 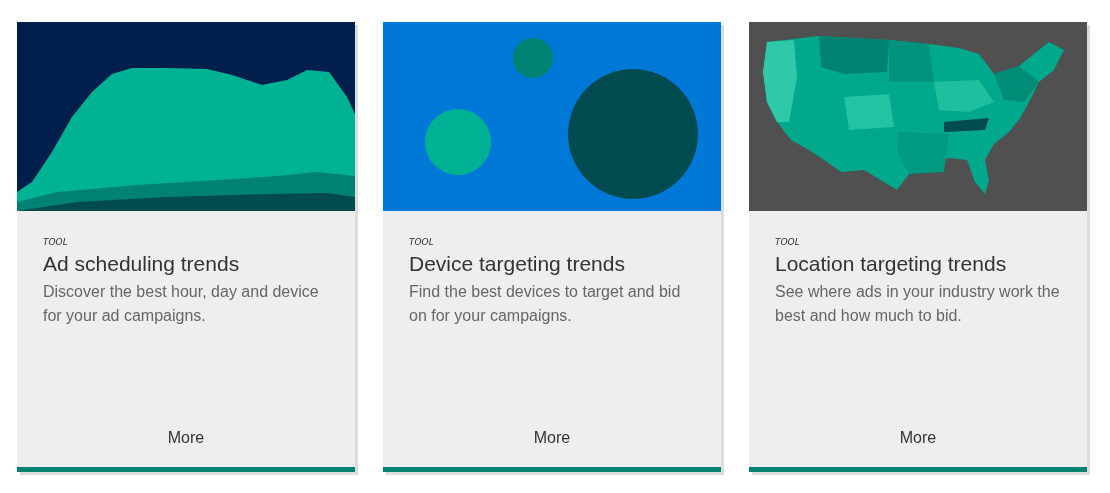 I want to click on card-description: See where ads in your industry work the best and how much to bid., so click(x=918, y=304).